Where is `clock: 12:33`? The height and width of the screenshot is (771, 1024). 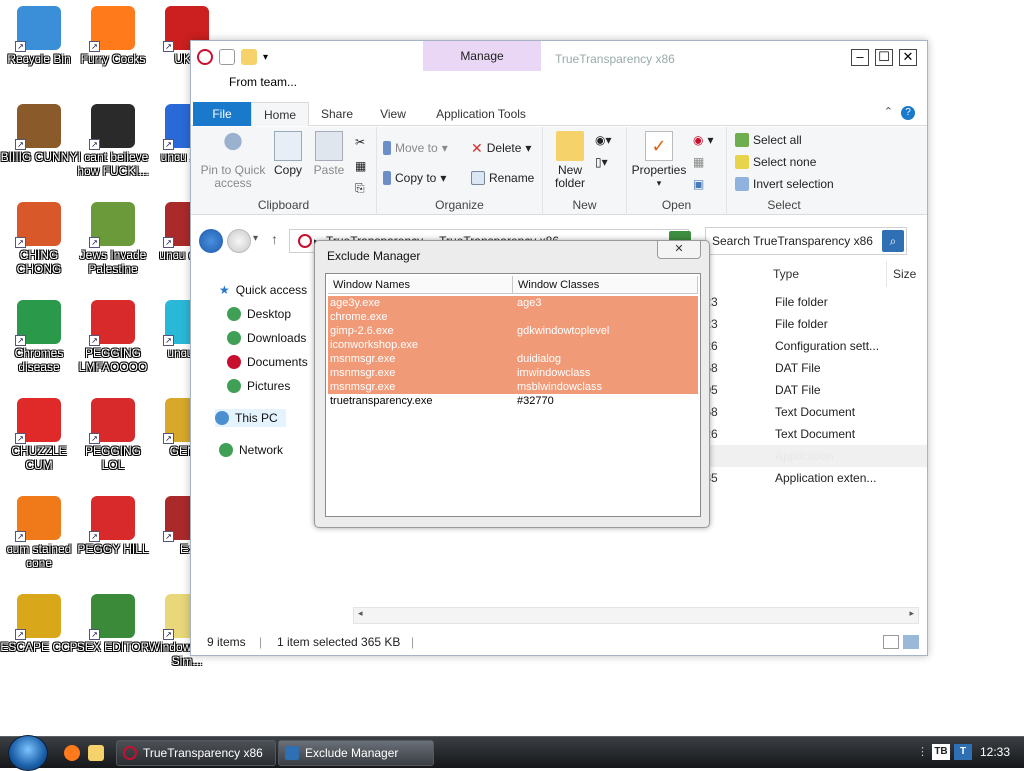 clock: 12:33 is located at coordinates (995, 752).